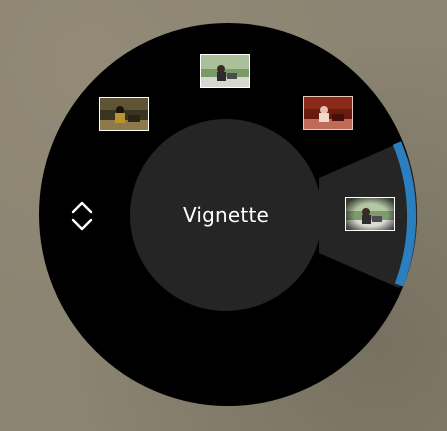 The height and width of the screenshot is (431, 447). I want to click on filter-preview-vignette, so click(370, 214).